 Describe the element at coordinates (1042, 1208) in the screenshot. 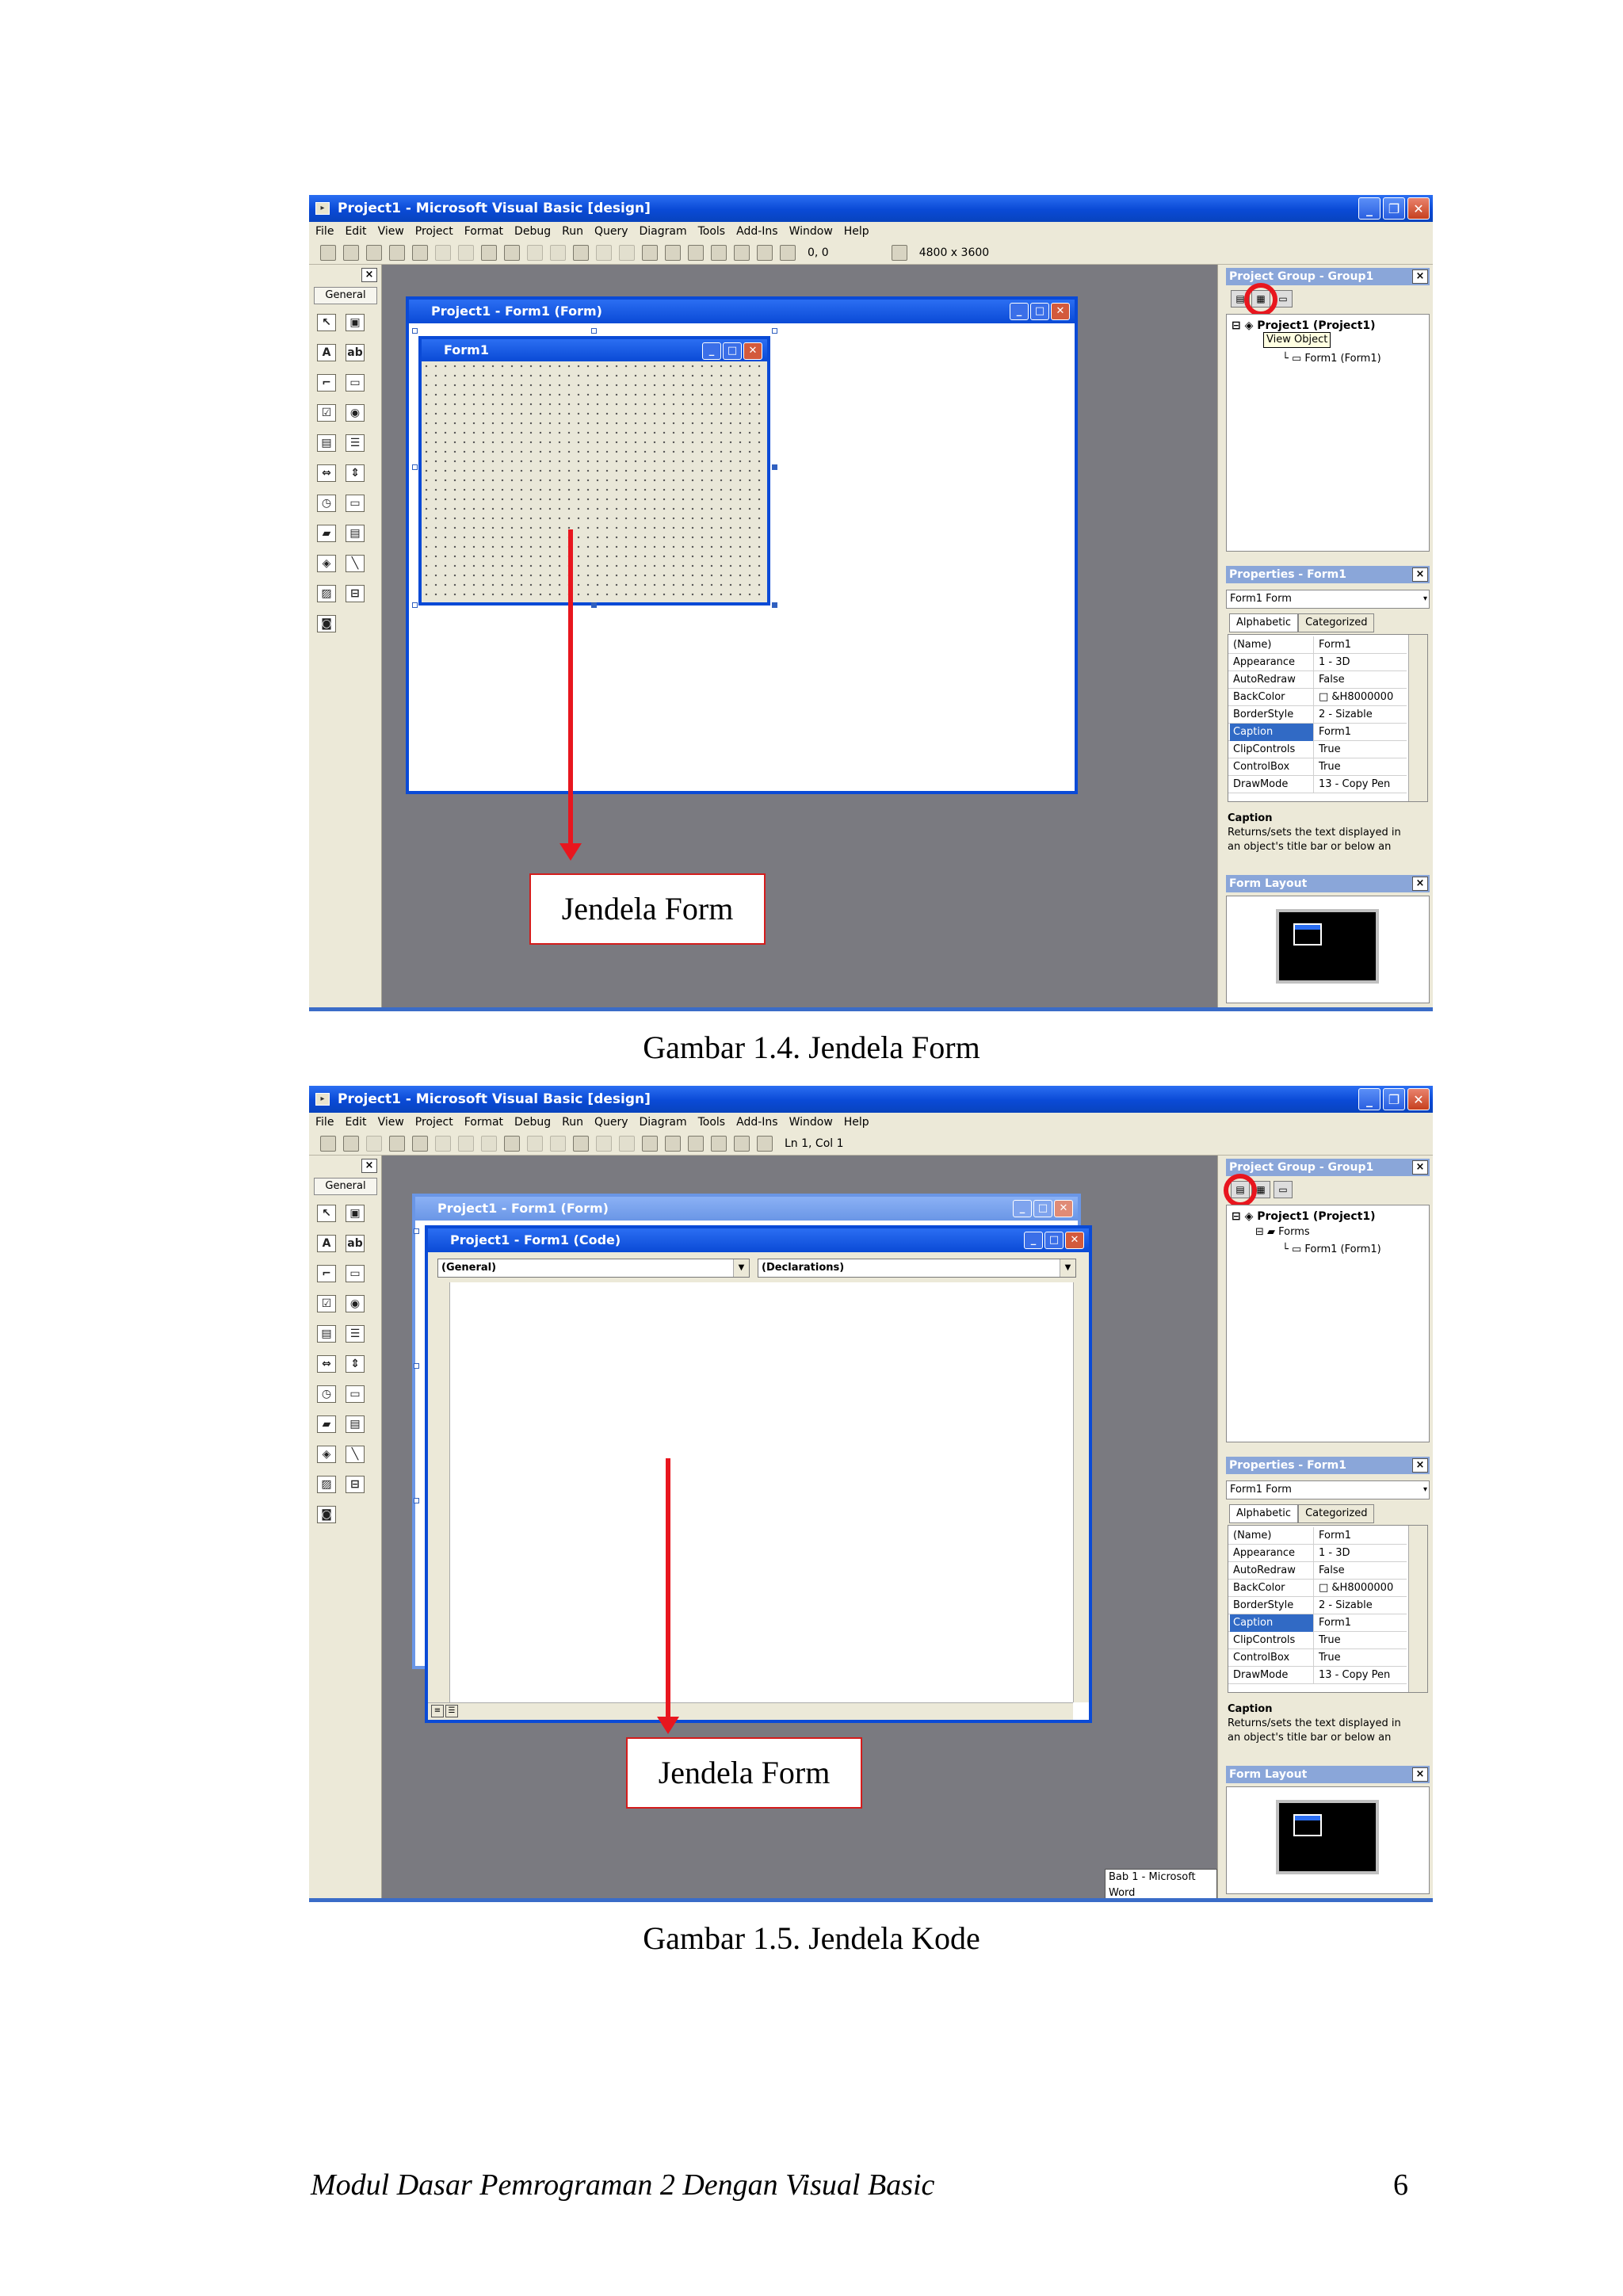

I see `form-maximize-icon: □` at that location.